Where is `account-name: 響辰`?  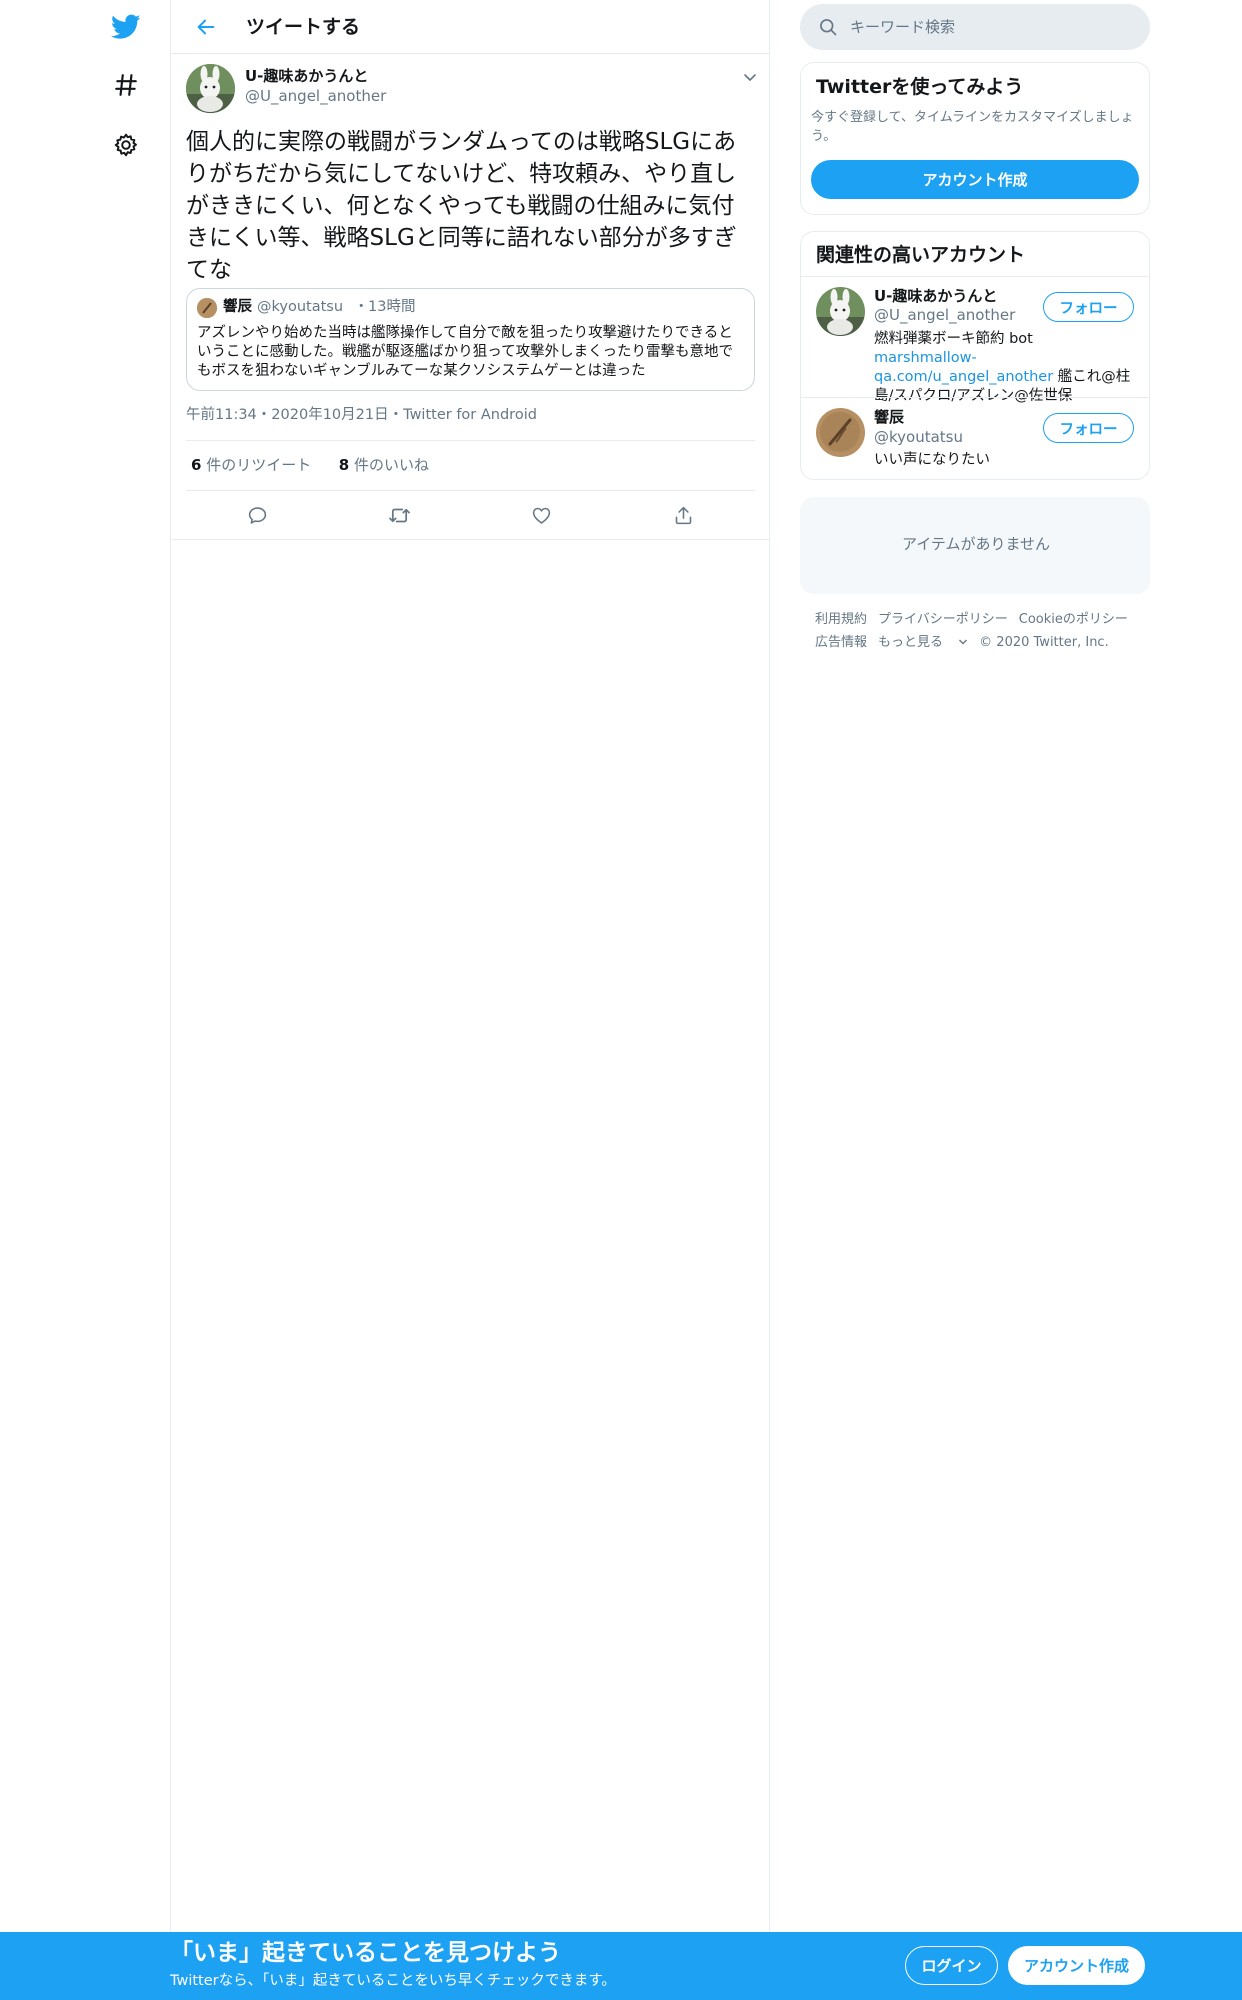 account-name: 響辰 is located at coordinates (889, 417).